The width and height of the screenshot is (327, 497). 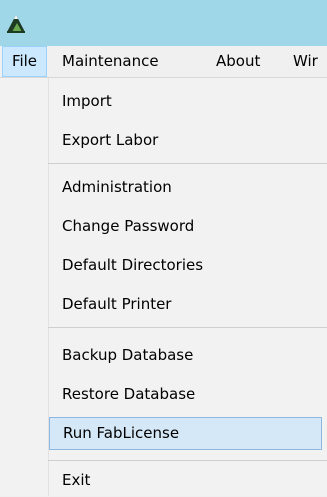 What do you see at coordinates (16, 24) in the screenshot?
I see `app-logo-icon` at bounding box center [16, 24].